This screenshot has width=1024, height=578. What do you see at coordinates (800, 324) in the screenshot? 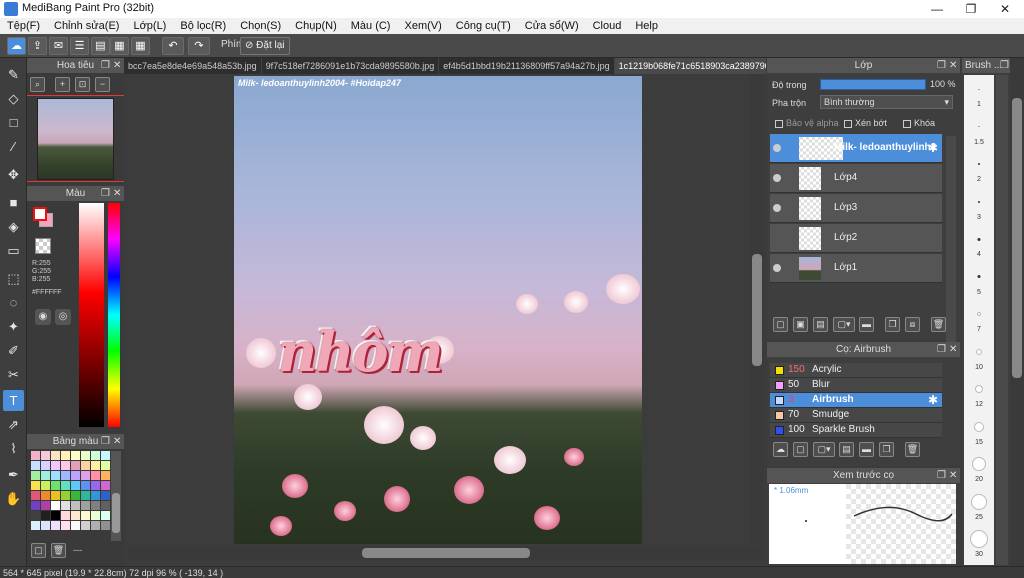
I see `new-halftone-layer-icon: ▣` at bounding box center [800, 324].